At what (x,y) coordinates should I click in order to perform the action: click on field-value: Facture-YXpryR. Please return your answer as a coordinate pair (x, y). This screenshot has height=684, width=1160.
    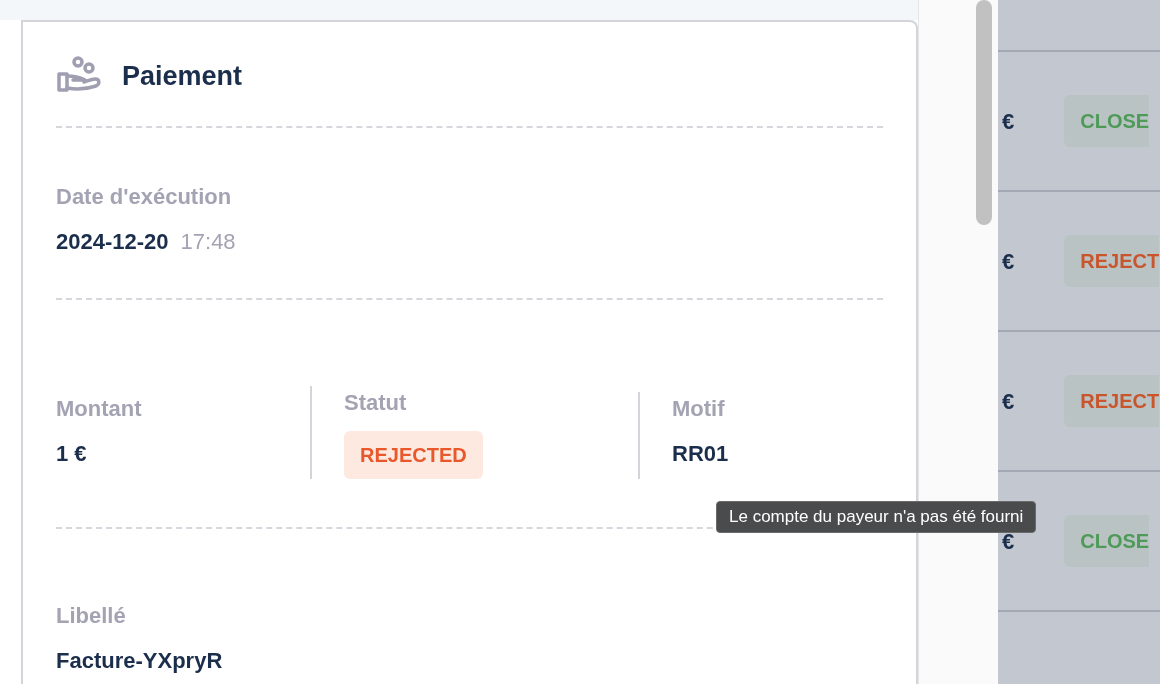
    Looking at the image, I should click on (140, 661).